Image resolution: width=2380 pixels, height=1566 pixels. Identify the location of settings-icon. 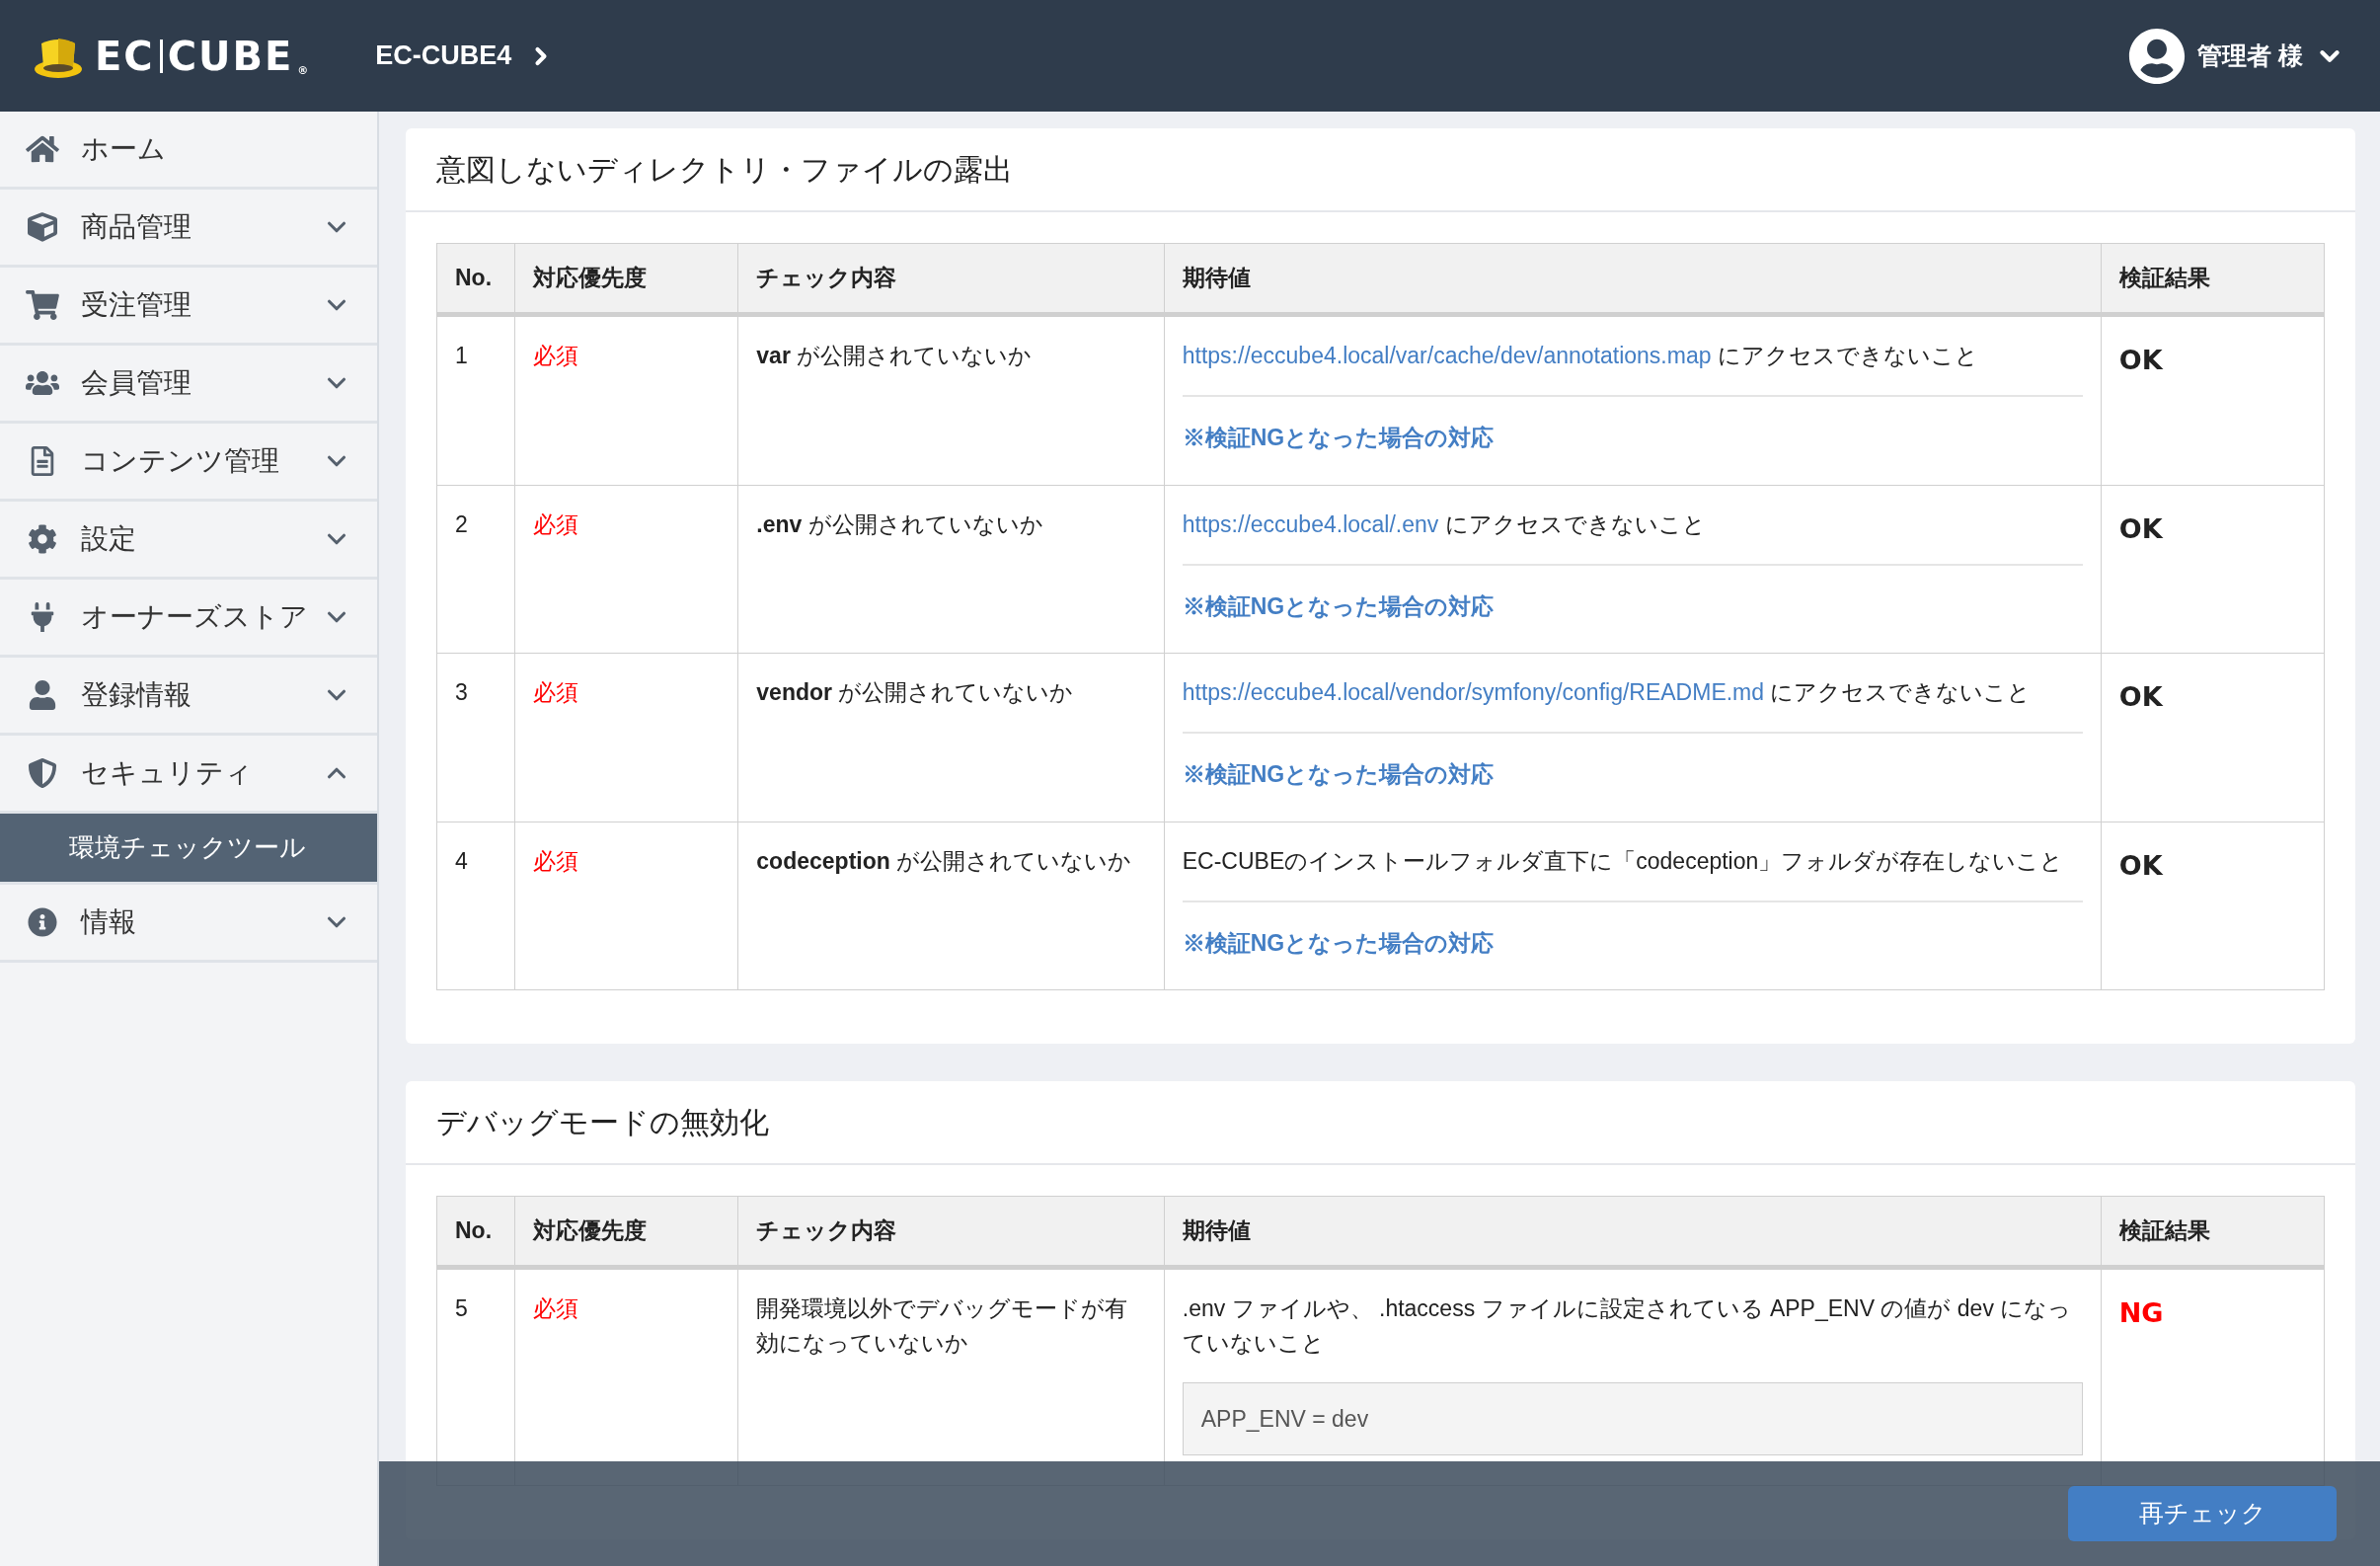
(42, 539).